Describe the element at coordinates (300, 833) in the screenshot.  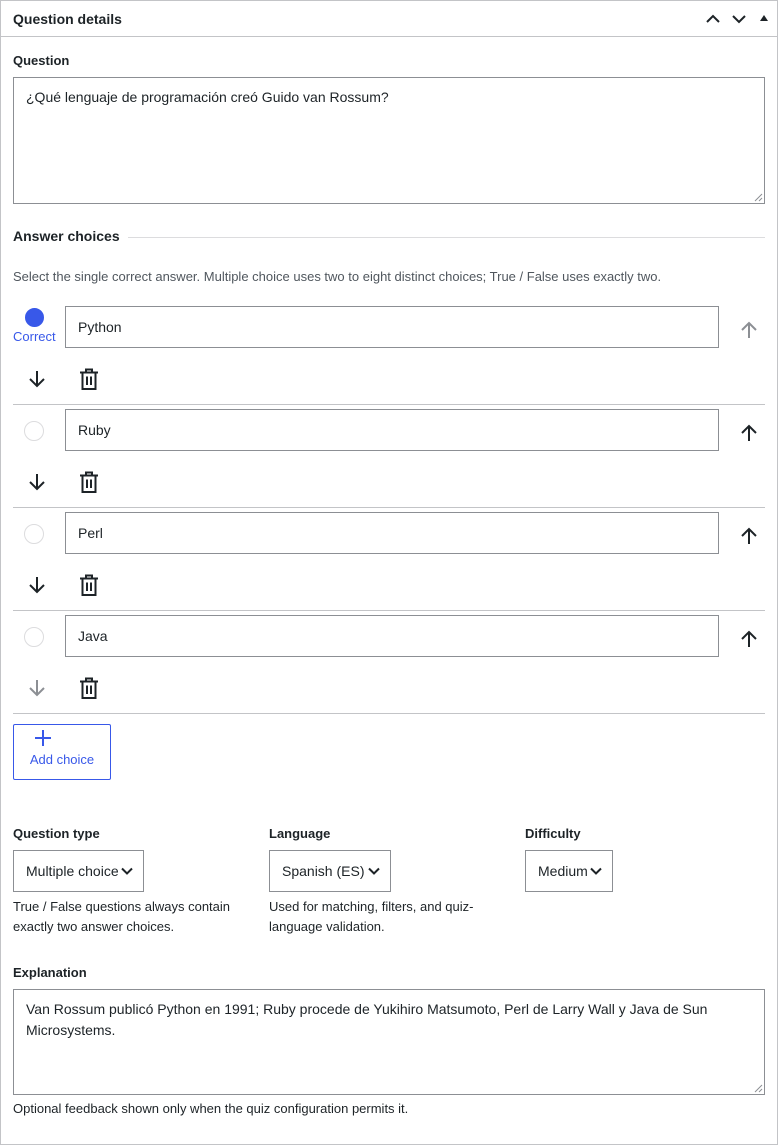
I see `language-label: Language` at that location.